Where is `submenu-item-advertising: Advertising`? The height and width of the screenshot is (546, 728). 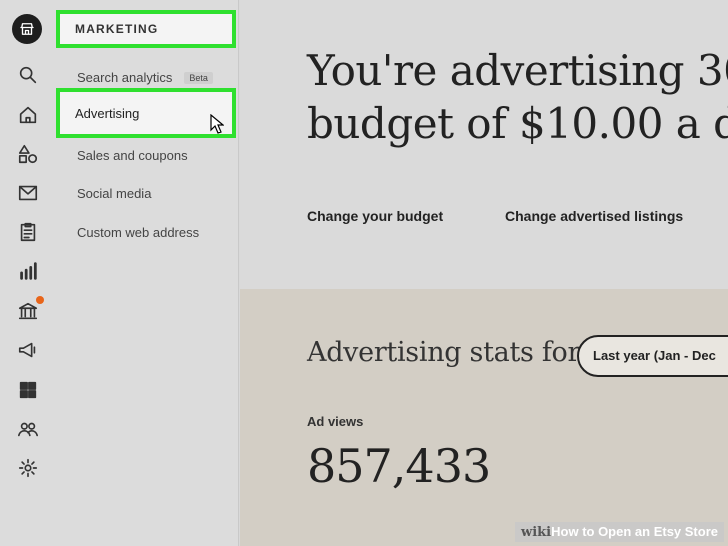
submenu-item-advertising: Advertising is located at coordinates (146, 113).